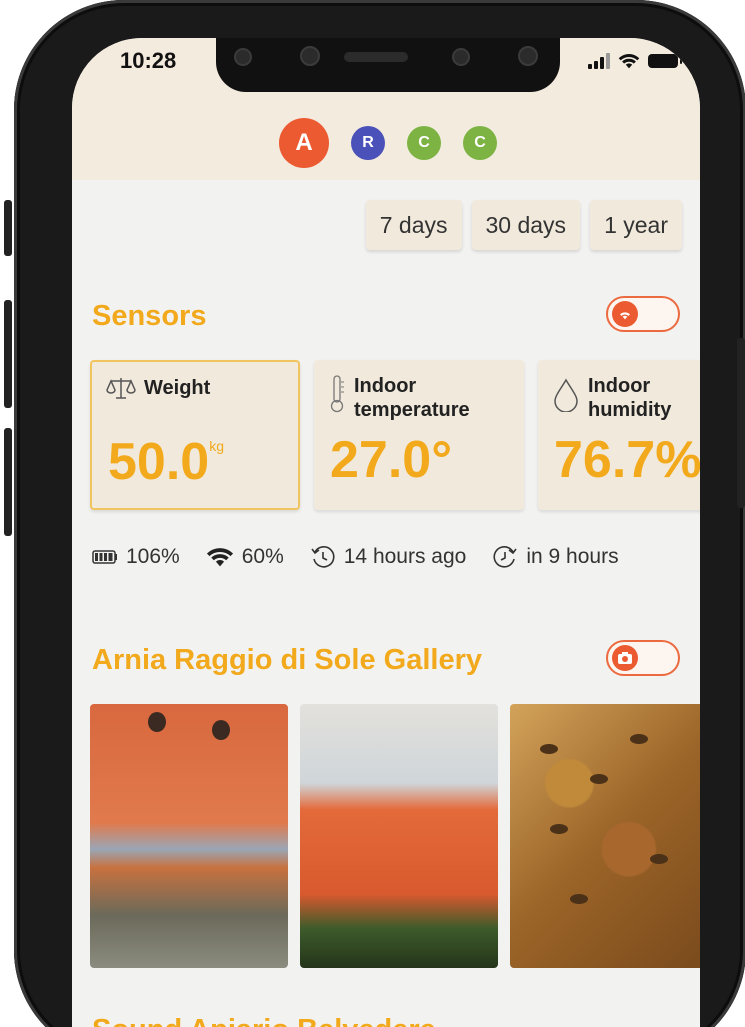 This screenshot has height=1027, width=745. I want to click on battery-info: 106%, so click(136, 557).